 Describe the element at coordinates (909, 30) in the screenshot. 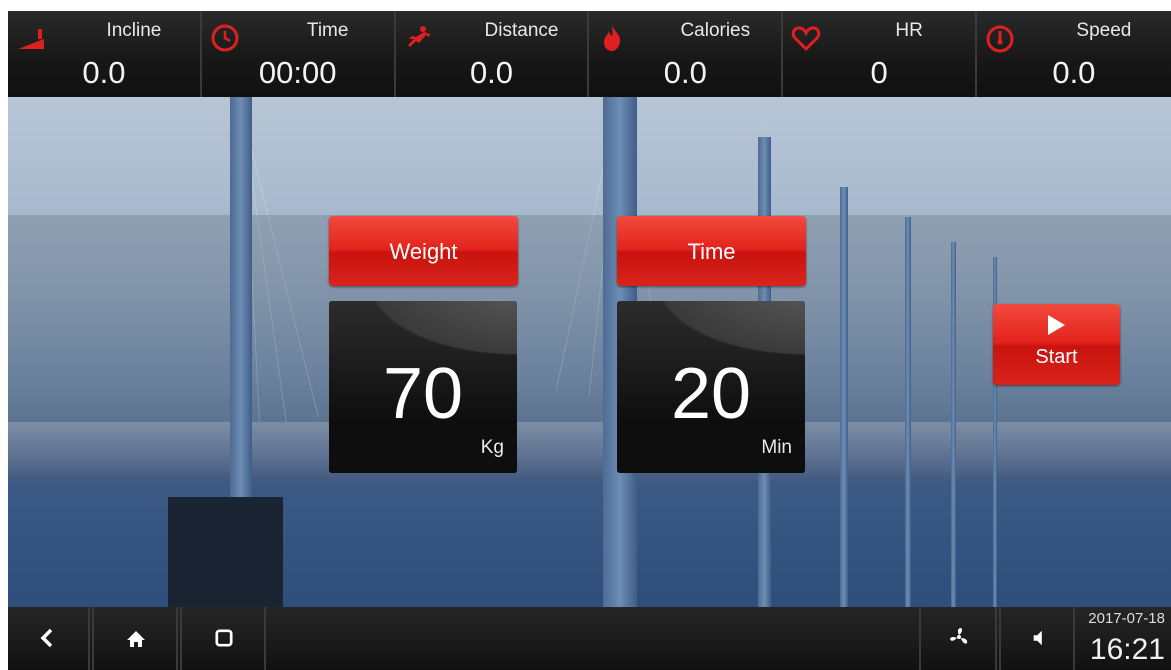

I see `stat-label: HR` at that location.